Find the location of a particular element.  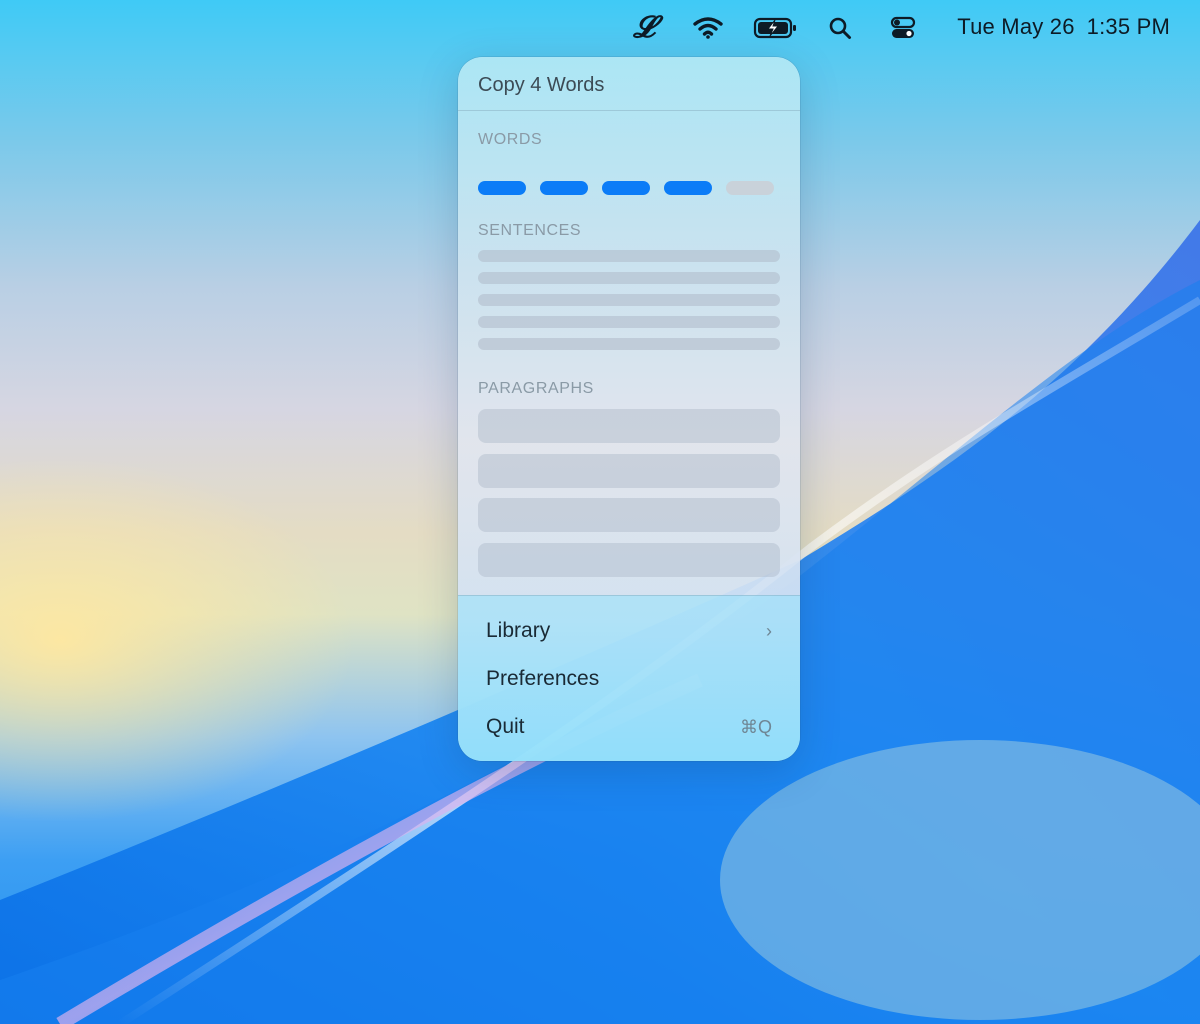

title-divider is located at coordinates (629, 110).